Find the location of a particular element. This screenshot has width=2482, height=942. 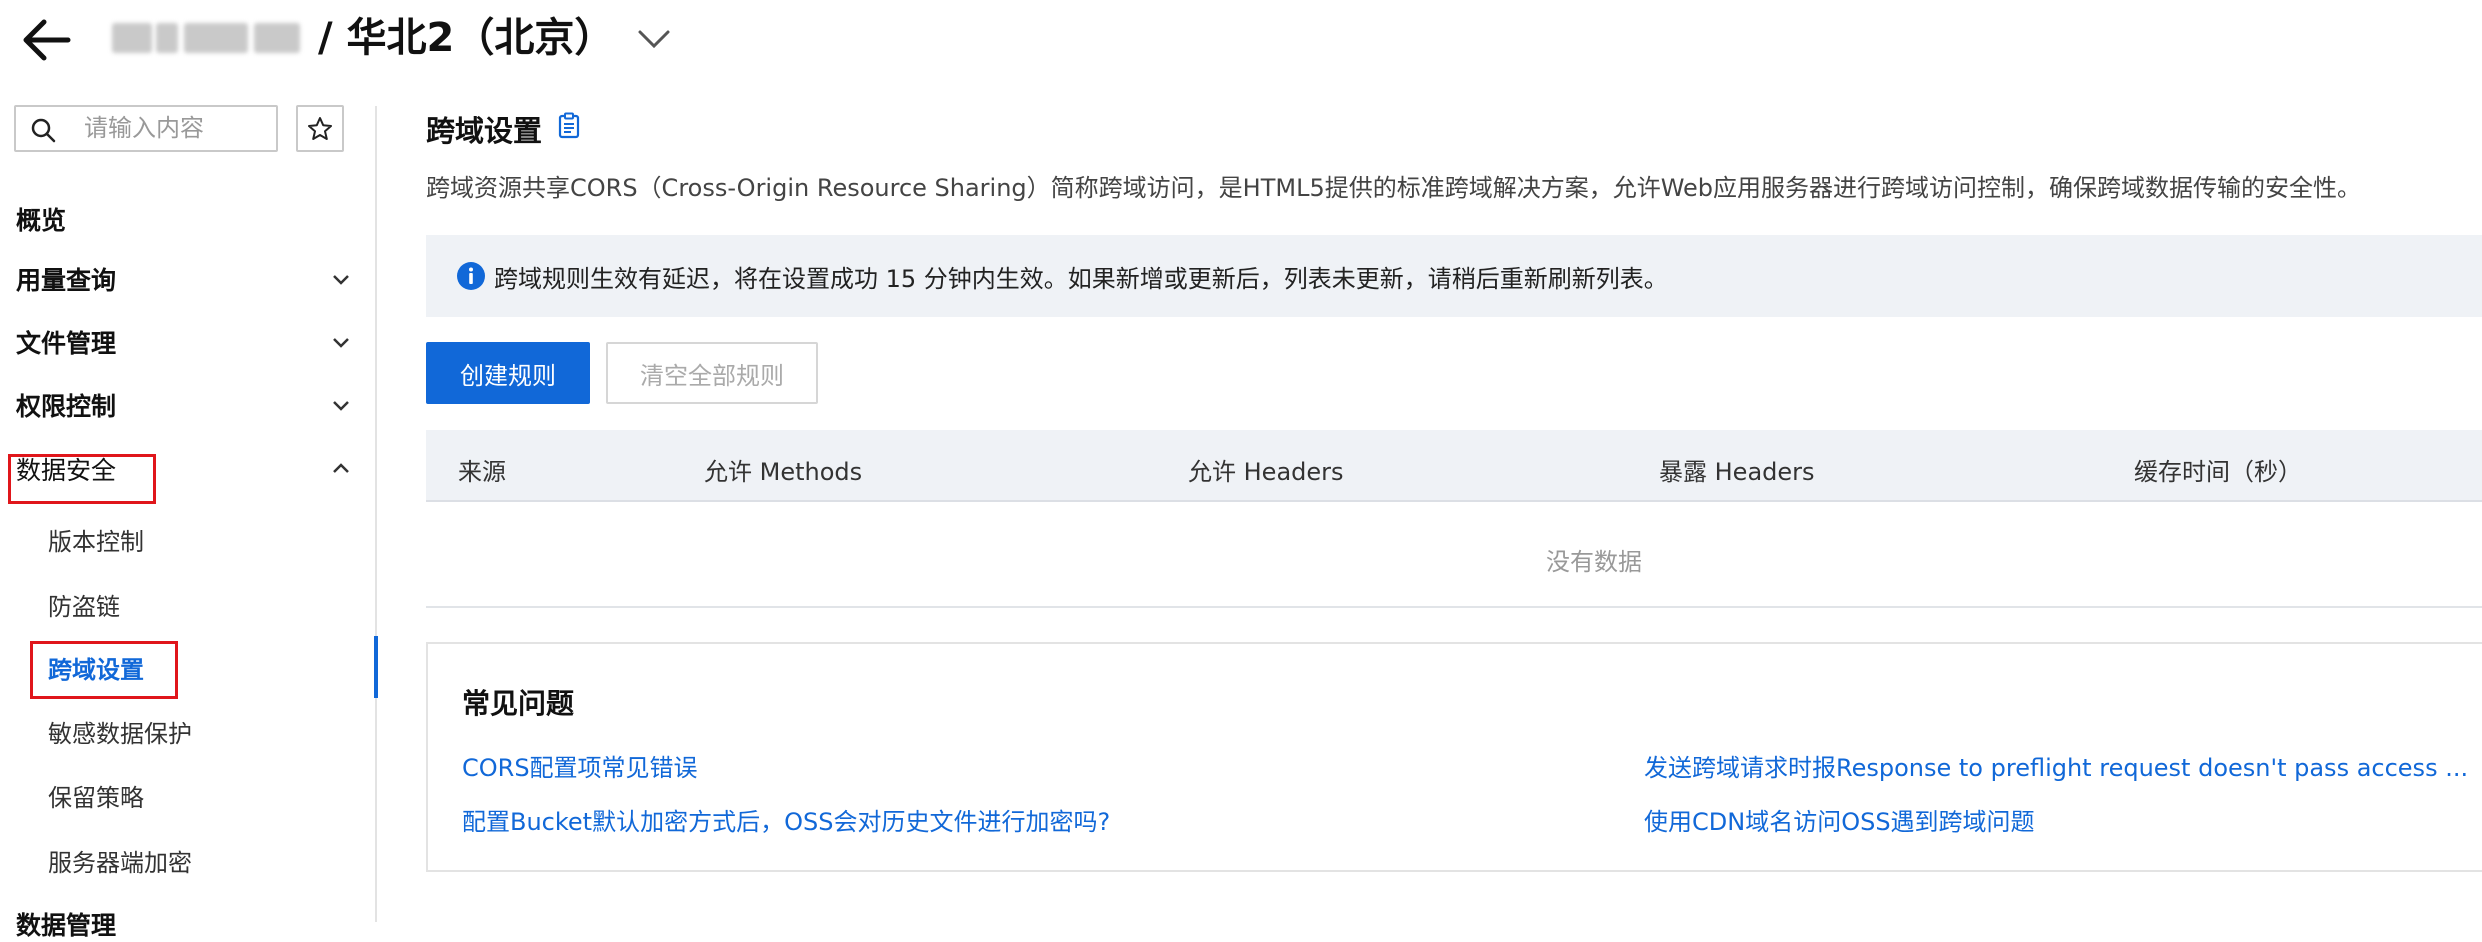

column-header-origin: 来源 is located at coordinates (482, 472).